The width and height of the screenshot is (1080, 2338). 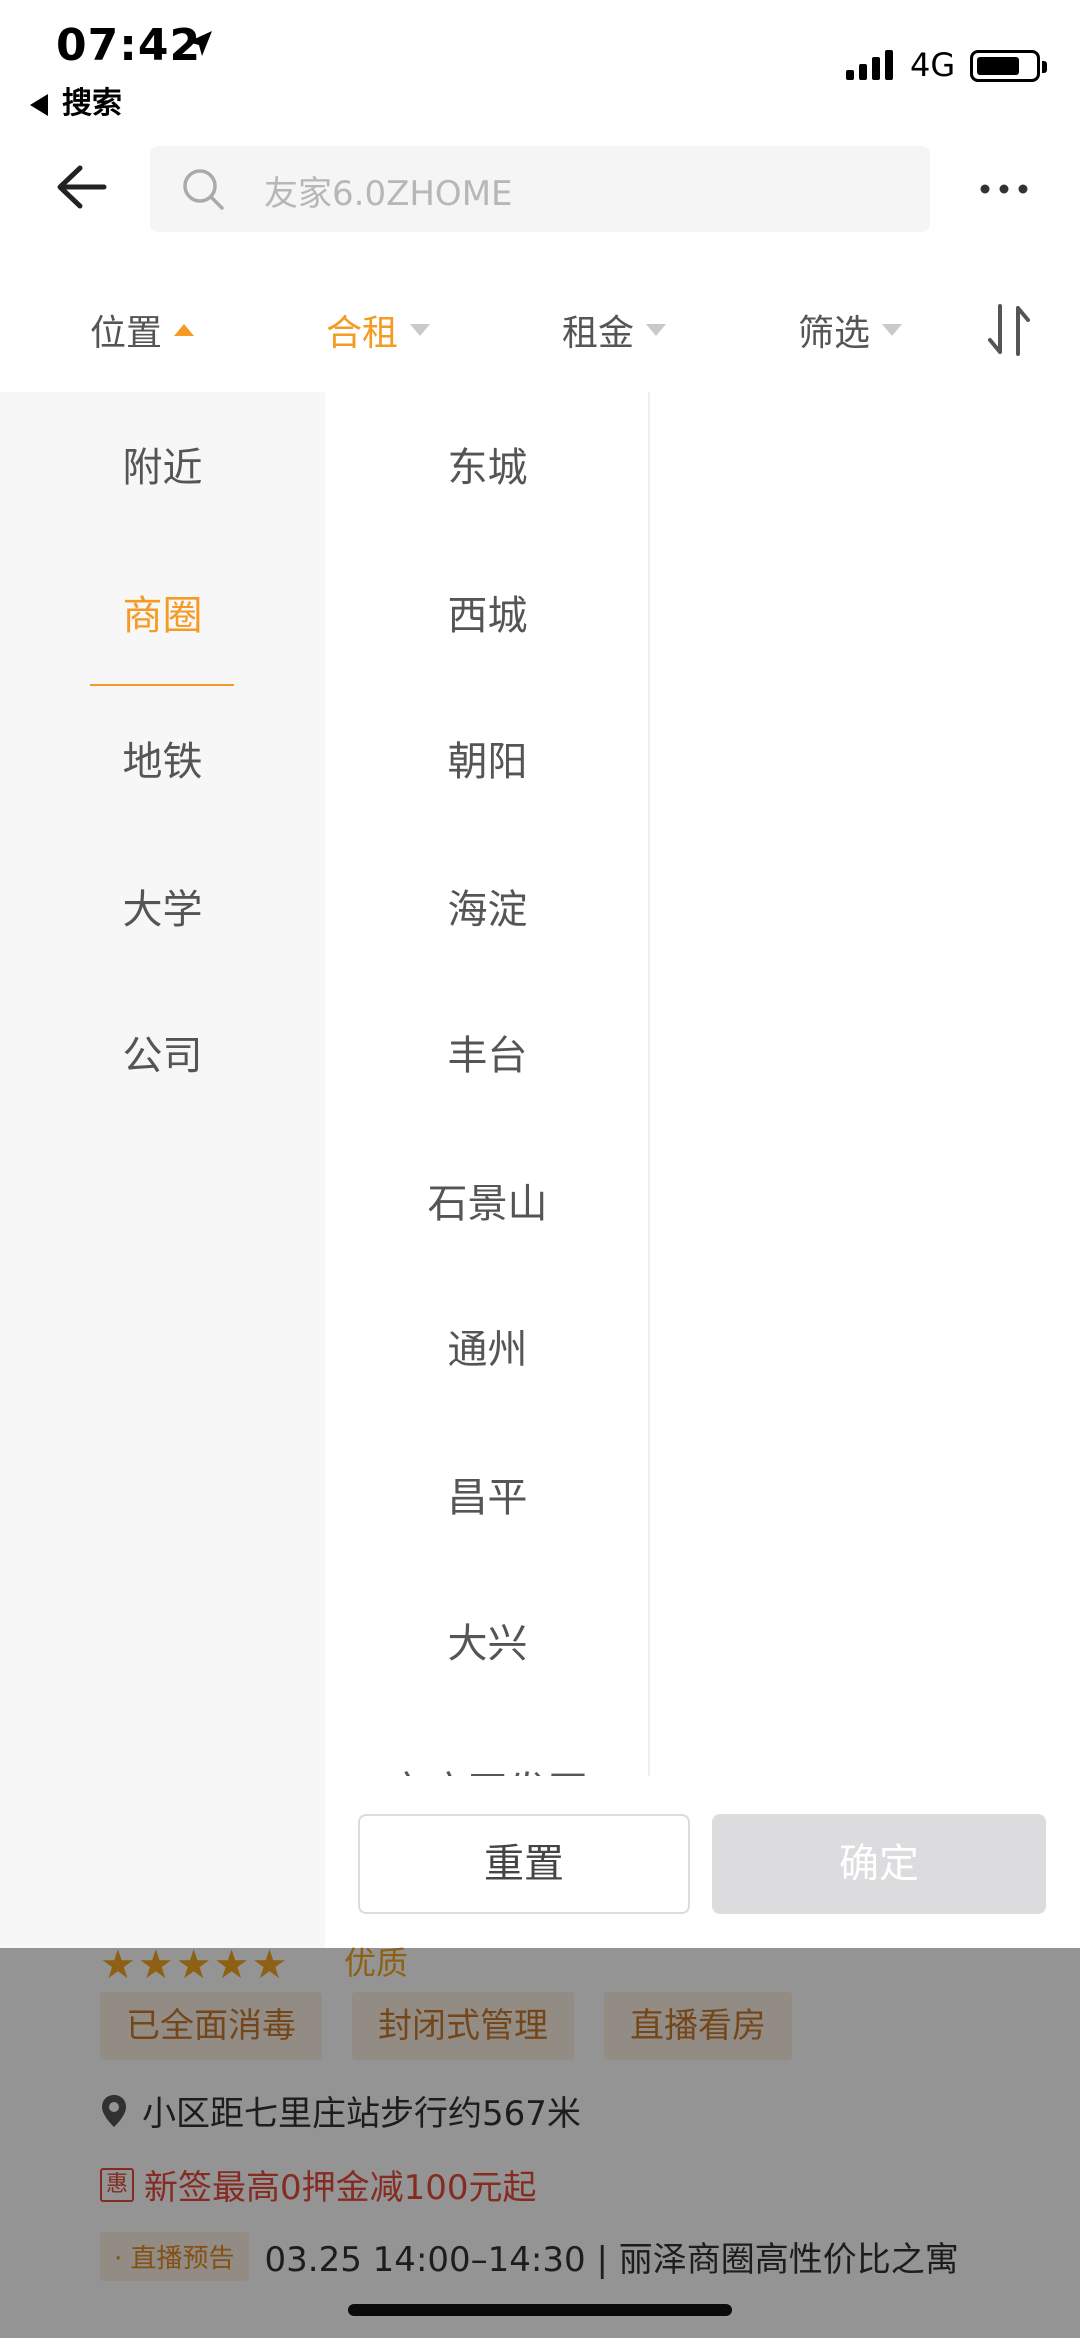 I want to click on tab-rent-label: 租金, so click(x=598, y=333).